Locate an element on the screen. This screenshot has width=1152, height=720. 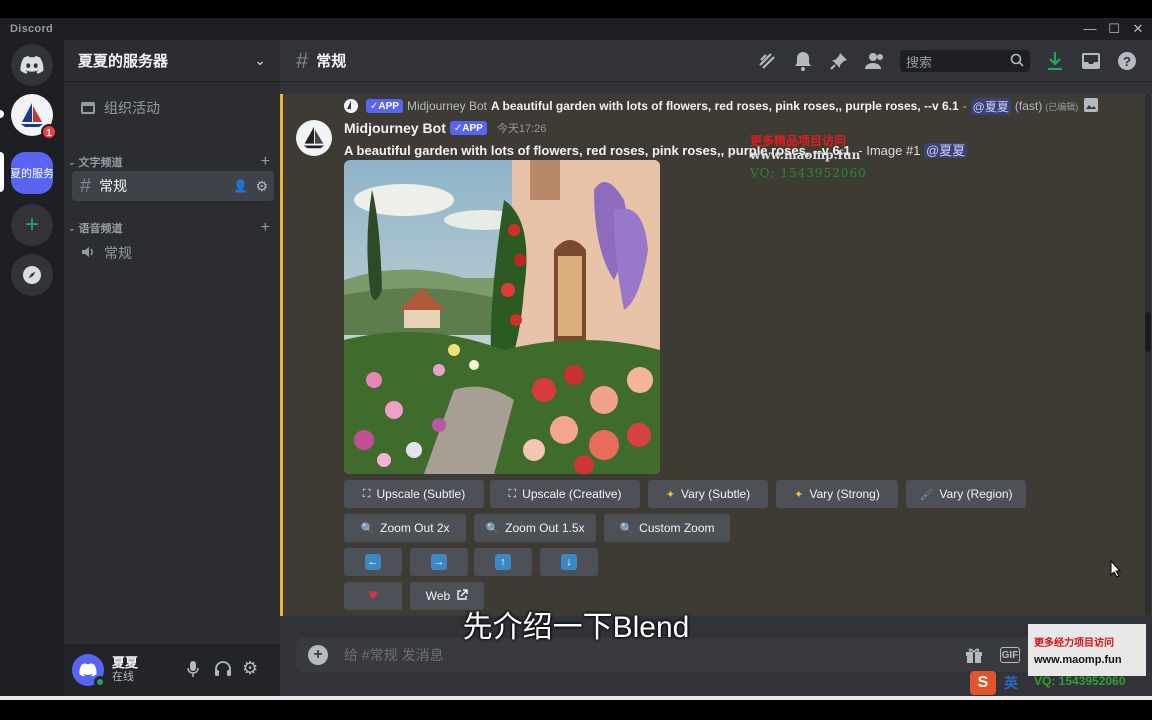
voice-channel-item: 常规 is located at coordinates (173, 253).